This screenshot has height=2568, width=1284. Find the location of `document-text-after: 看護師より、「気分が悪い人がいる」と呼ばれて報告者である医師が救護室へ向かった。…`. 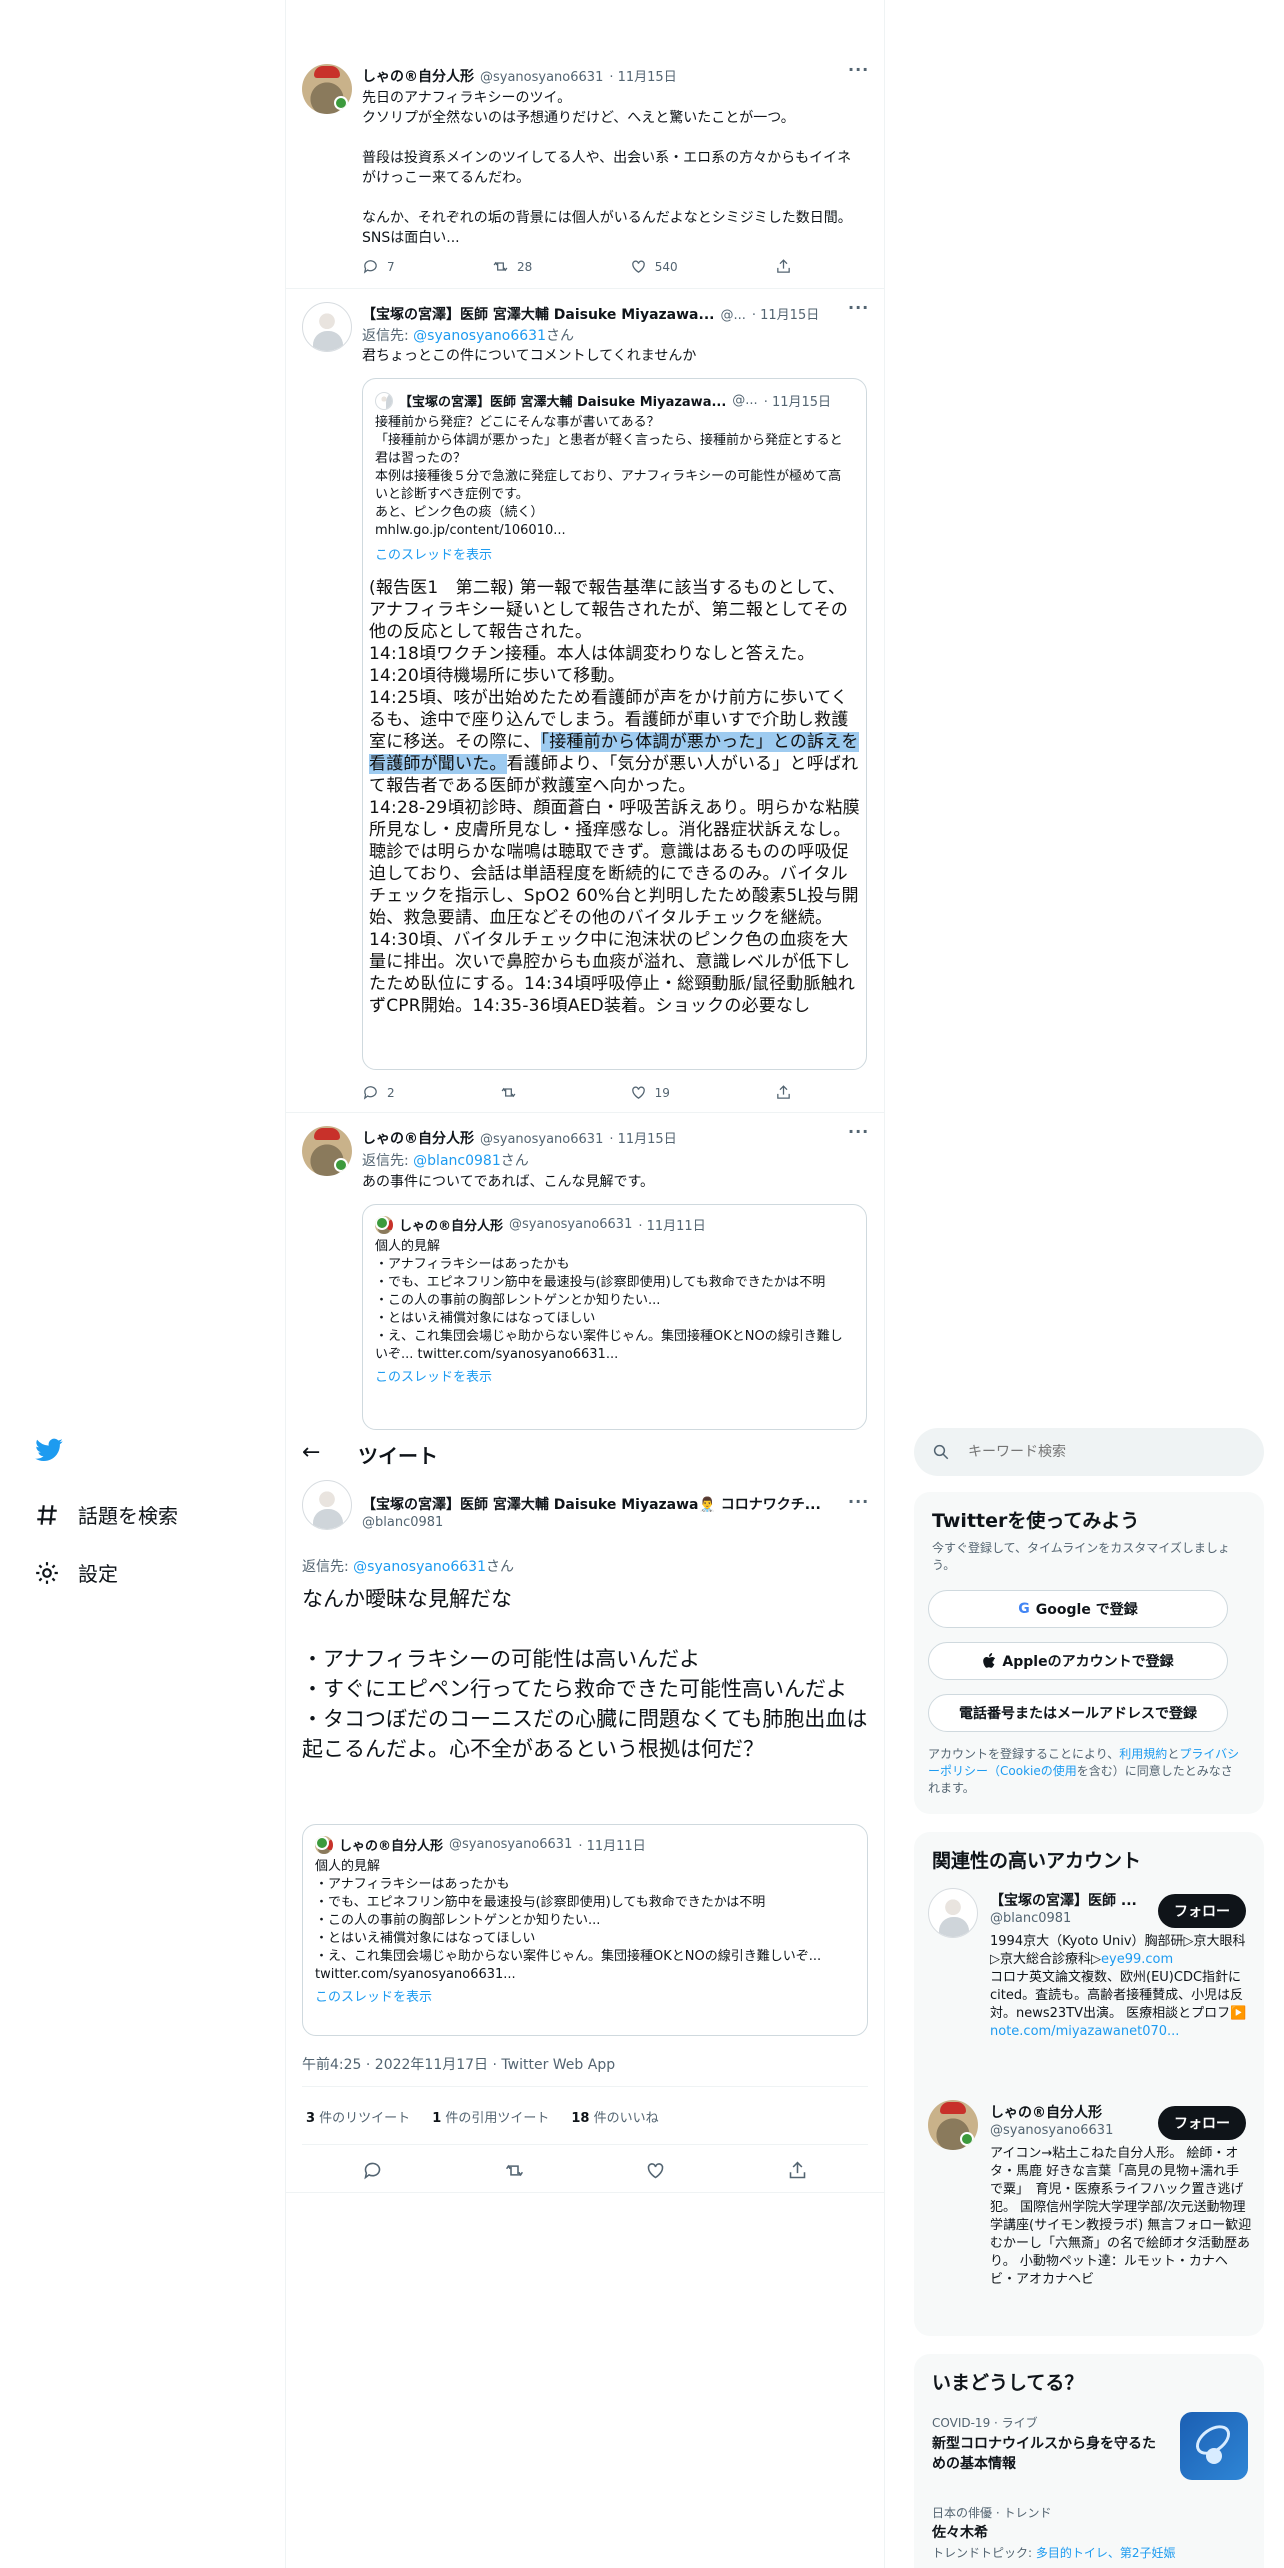

document-text-after: 看護師より、「気分が悪い人がいる」と呼ばれて報告者である医師が救護室へ向かった。… is located at coordinates (614, 885).